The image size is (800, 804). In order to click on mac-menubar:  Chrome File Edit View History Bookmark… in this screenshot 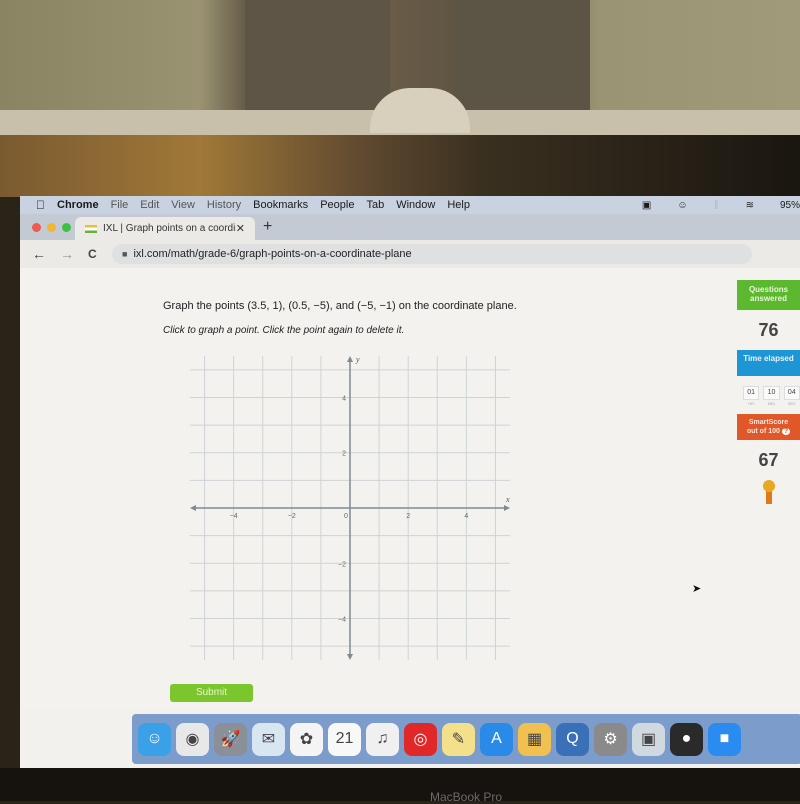, I will do `click(410, 205)`.